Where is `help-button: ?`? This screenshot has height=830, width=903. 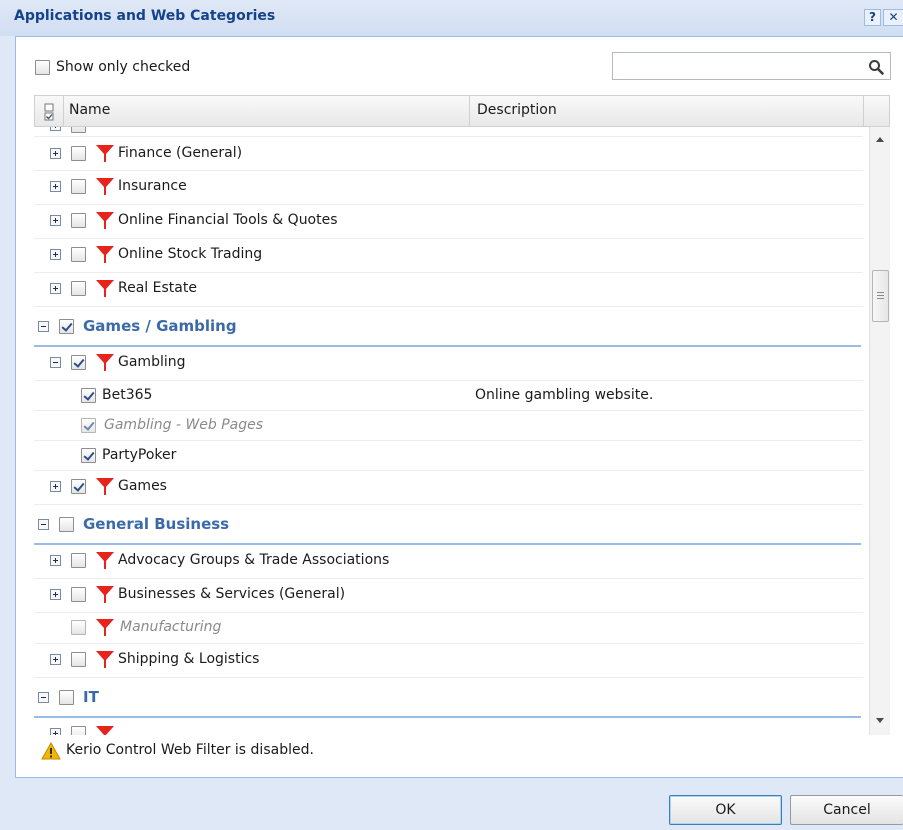 help-button: ? is located at coordinates (872, 17).